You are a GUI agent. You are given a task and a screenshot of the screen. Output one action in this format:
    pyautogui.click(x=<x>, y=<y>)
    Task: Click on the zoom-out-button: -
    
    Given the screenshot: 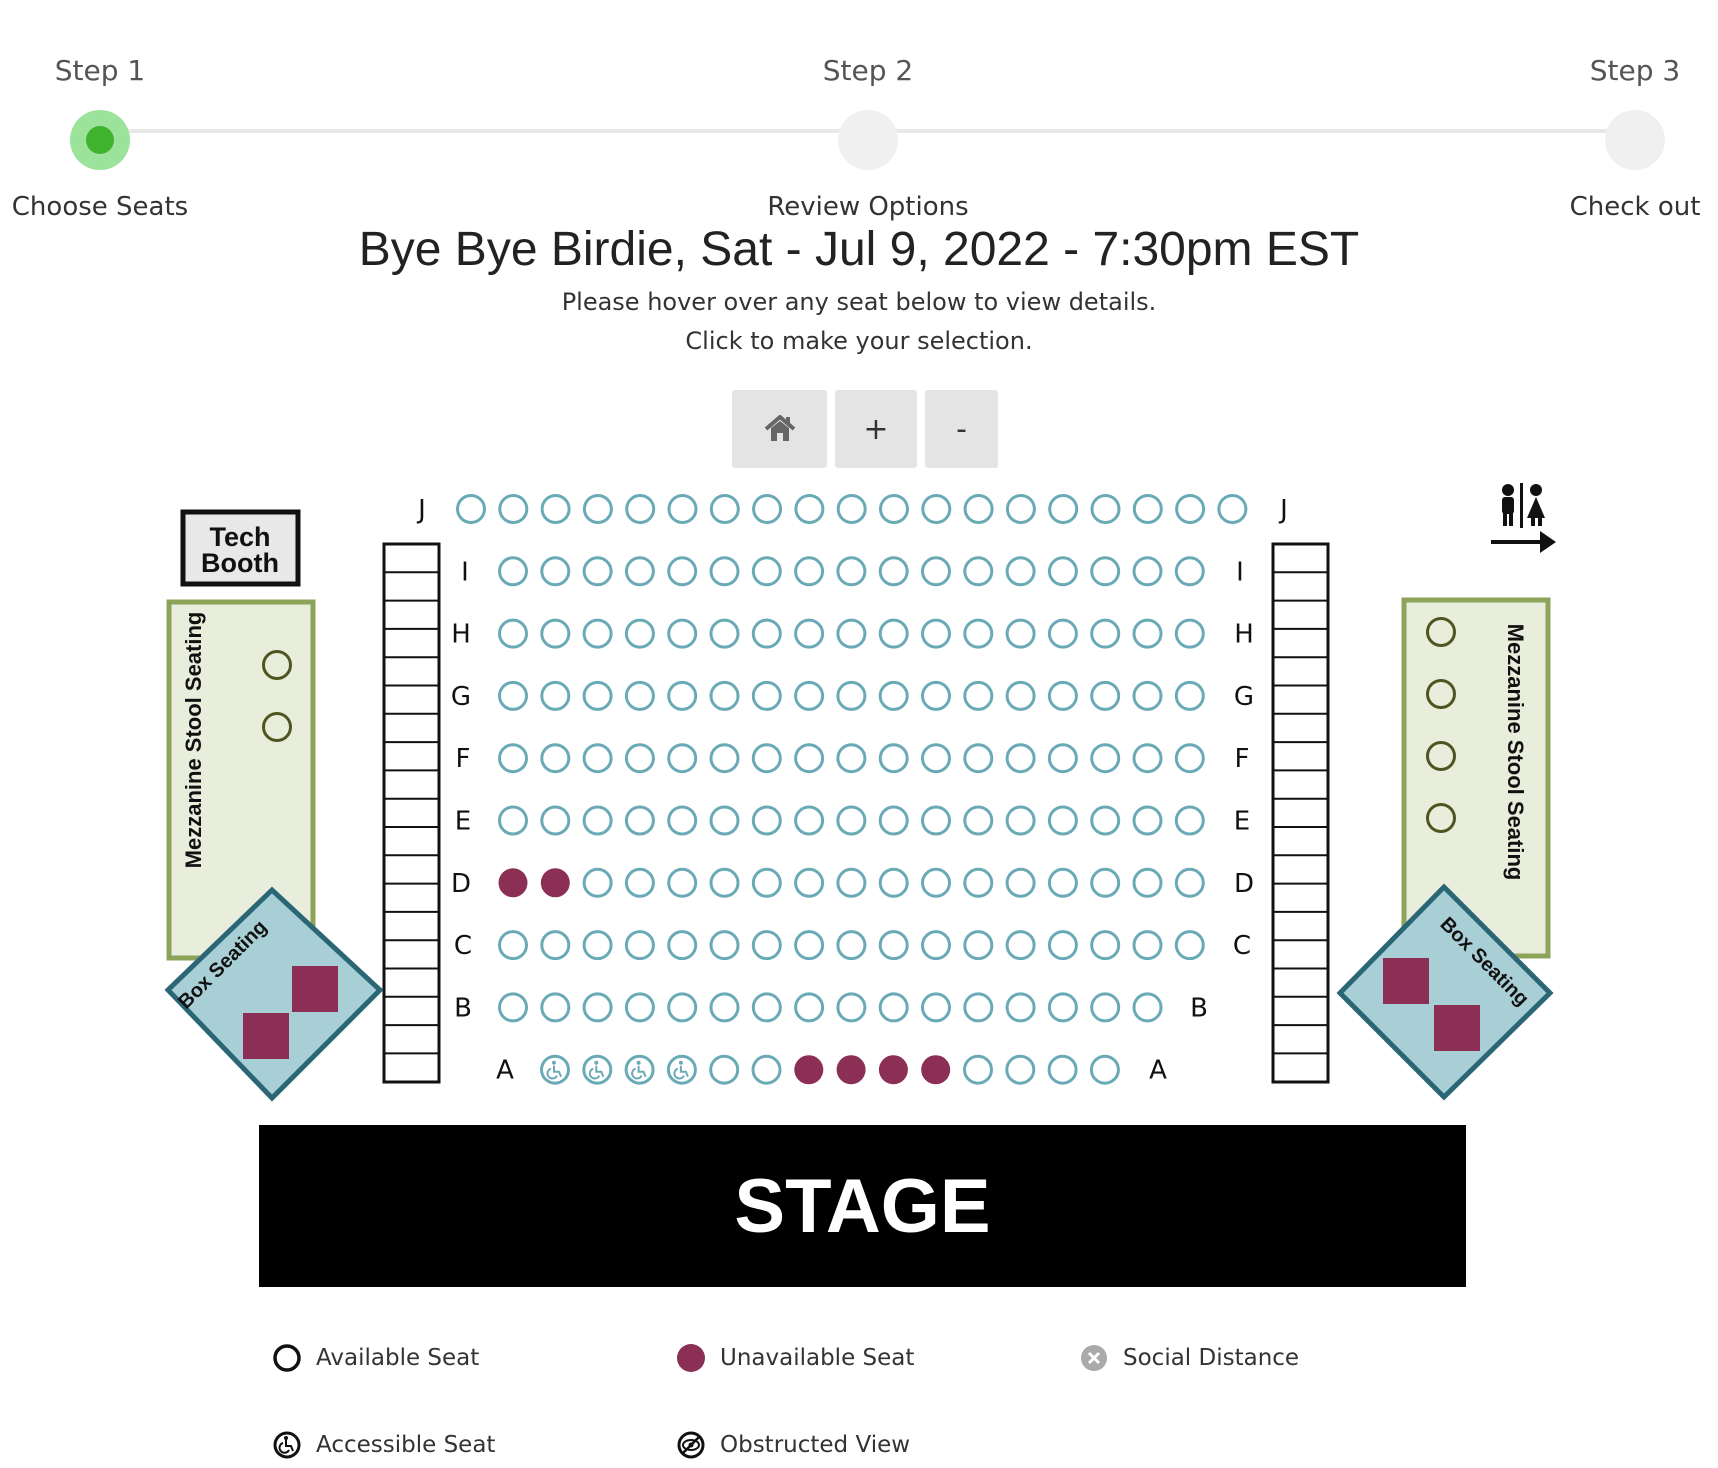 What is the action you would take?
    pyautogui.click(x=961, y=429)
    